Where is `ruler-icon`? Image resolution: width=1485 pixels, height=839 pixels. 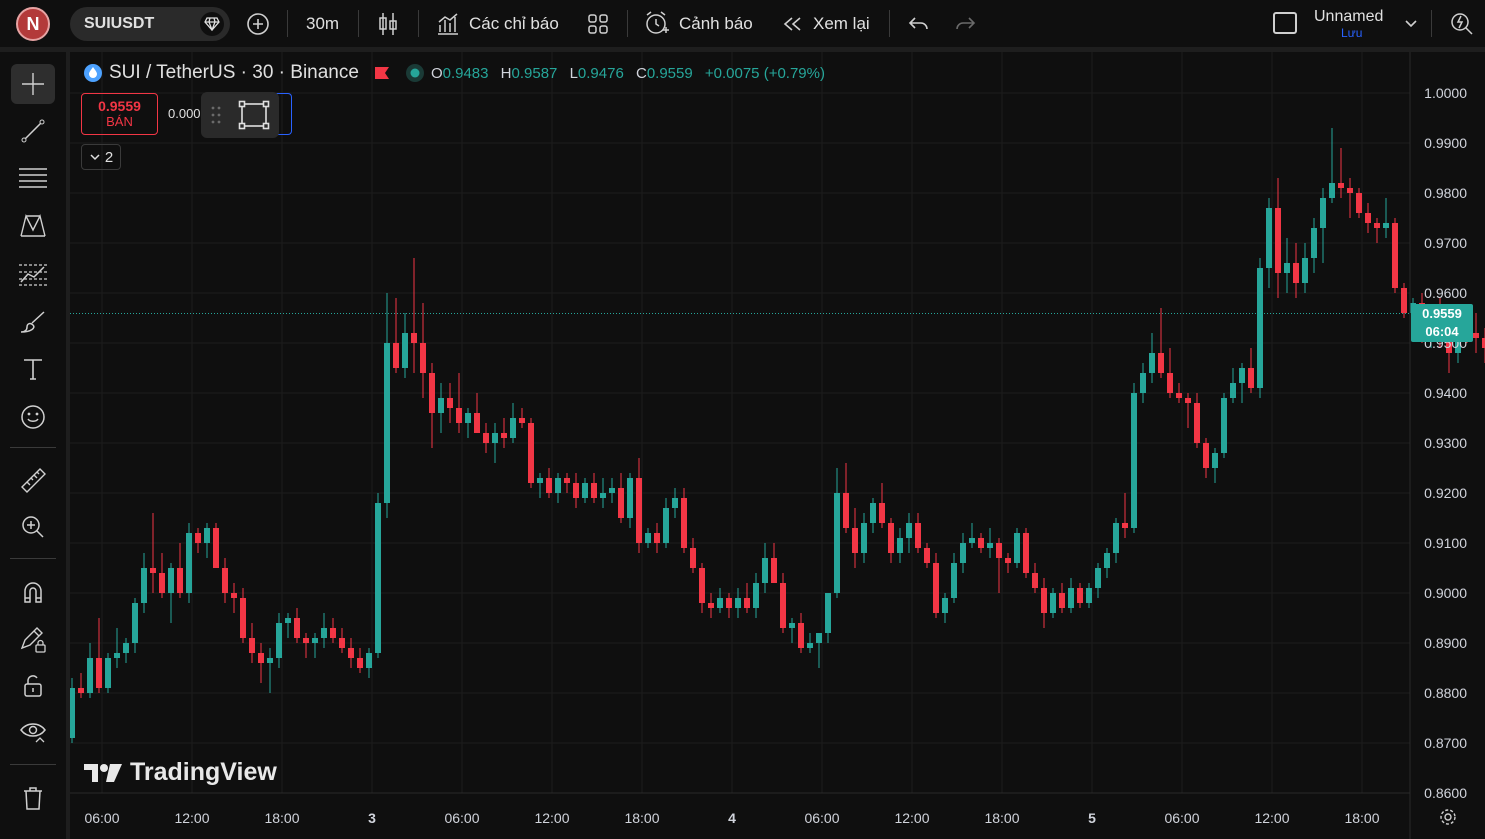
ruler-icon is located at coordinates (33, 480).